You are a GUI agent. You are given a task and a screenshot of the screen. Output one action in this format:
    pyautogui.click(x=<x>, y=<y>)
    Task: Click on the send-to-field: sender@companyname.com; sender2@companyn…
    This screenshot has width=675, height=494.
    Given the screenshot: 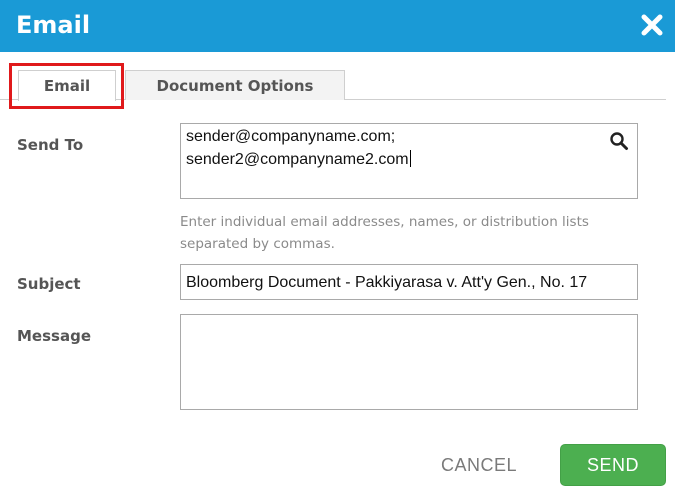 What is the action you would take?
    pyautogui.click(x=409, y=161)
    